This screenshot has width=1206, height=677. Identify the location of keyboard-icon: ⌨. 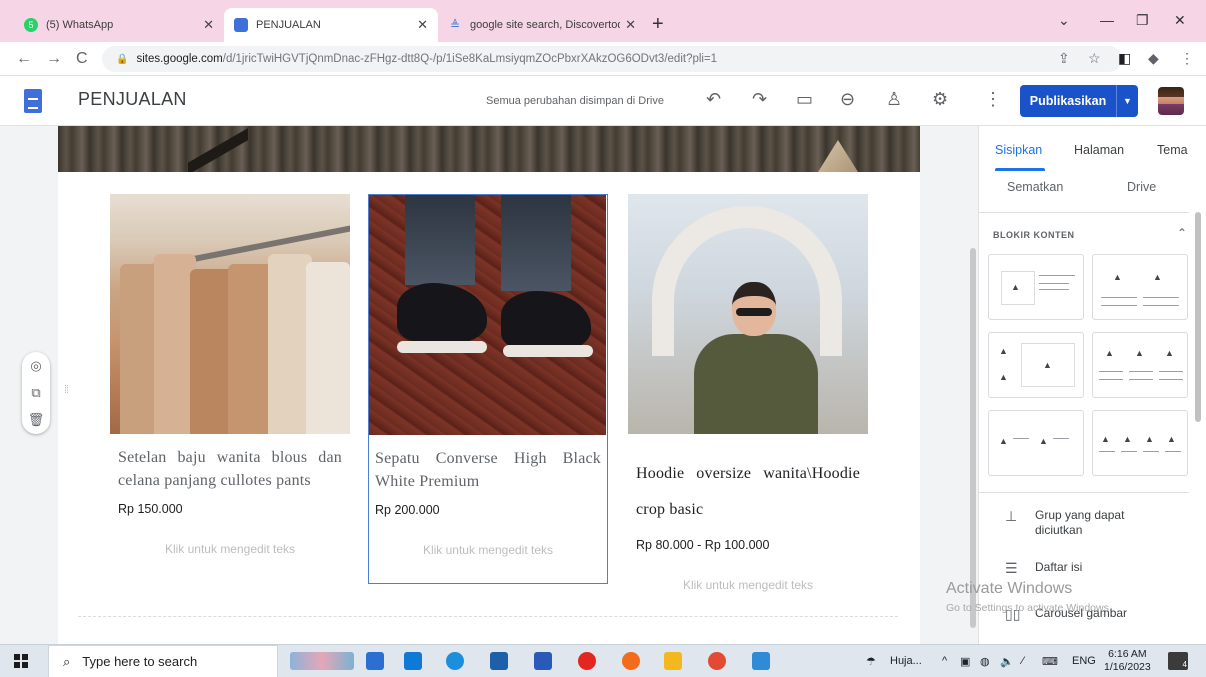
(1050, 661).